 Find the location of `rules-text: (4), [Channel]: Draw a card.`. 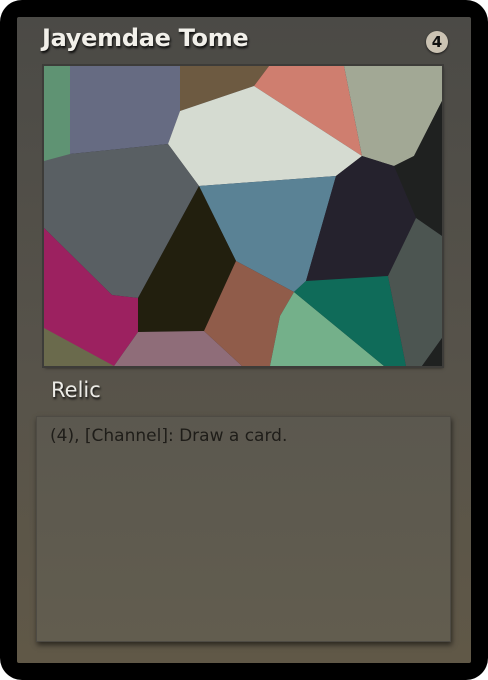

rules-text: (4), [Channel]: Draw a card. is located at coordinates (169, 436).